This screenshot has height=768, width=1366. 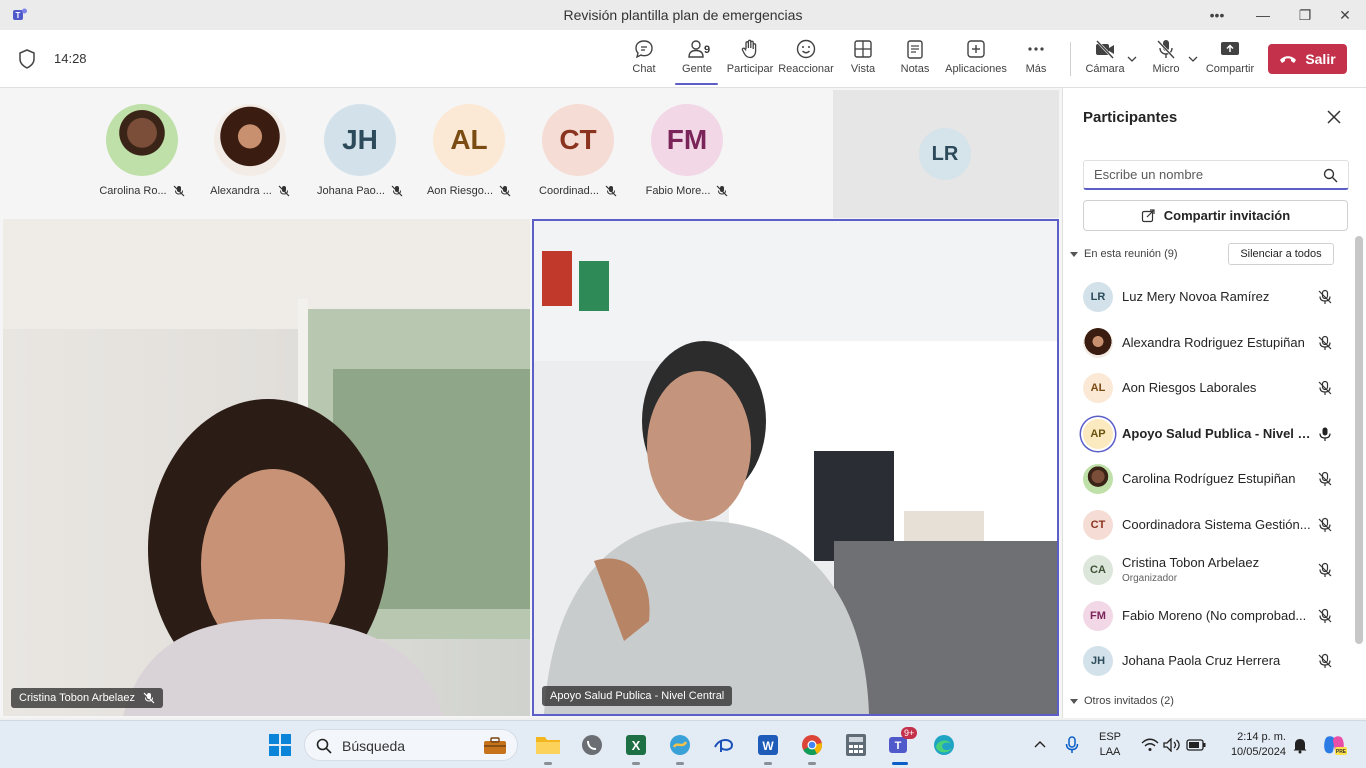 I want to click on mic-button: Micro, so click(x=1166, y=60).